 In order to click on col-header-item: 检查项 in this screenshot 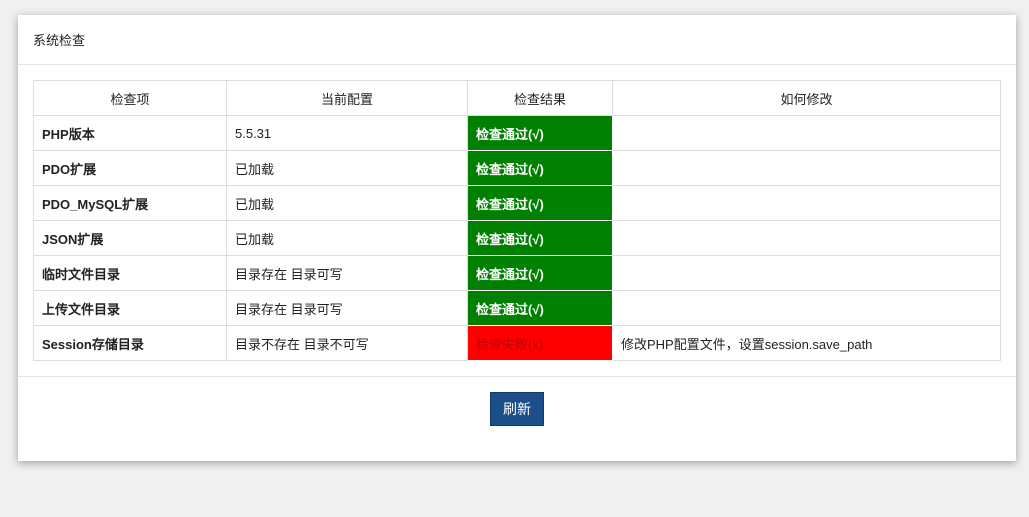, I will do `click(130, 98)`.